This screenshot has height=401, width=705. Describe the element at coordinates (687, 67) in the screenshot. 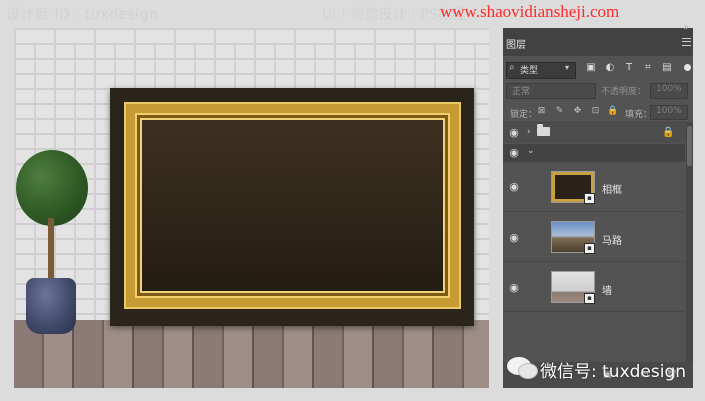

I see `filter-toggle` at that location.